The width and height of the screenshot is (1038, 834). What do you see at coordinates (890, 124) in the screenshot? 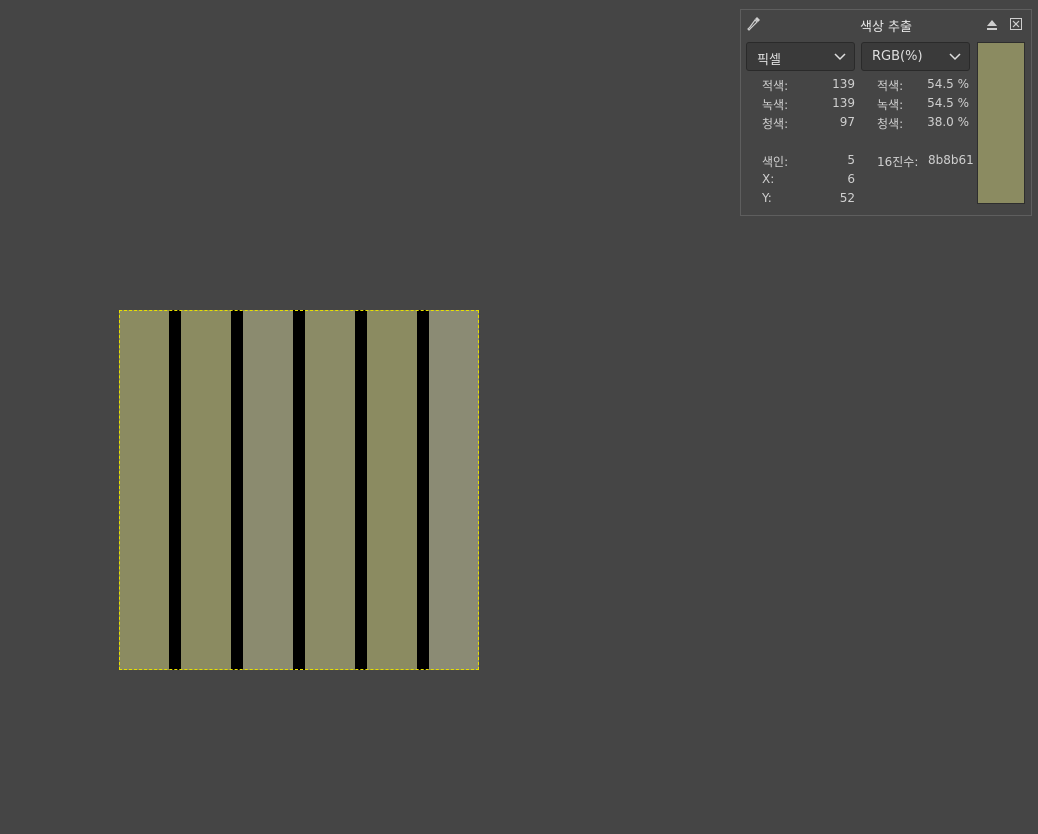
I see `blue-percent-label: 청색:` at bounding box center [890, 124].